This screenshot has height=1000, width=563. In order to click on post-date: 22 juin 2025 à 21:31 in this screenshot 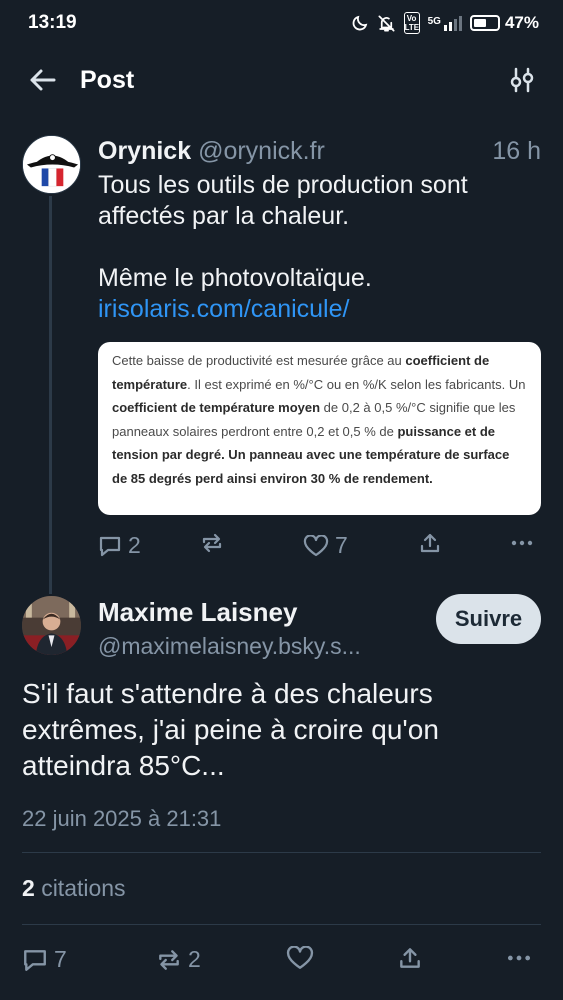, I will do `click(122, 818)`.